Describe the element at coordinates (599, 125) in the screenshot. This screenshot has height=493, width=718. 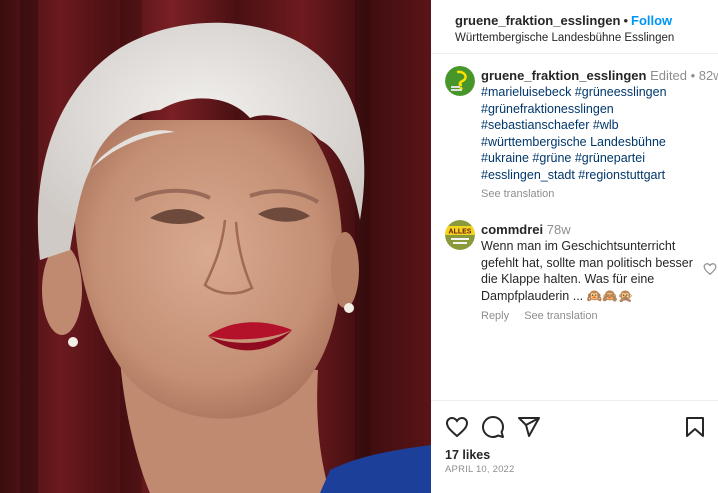
I see `hashtag-line: #sebastianschaefer #wlb` at that location.